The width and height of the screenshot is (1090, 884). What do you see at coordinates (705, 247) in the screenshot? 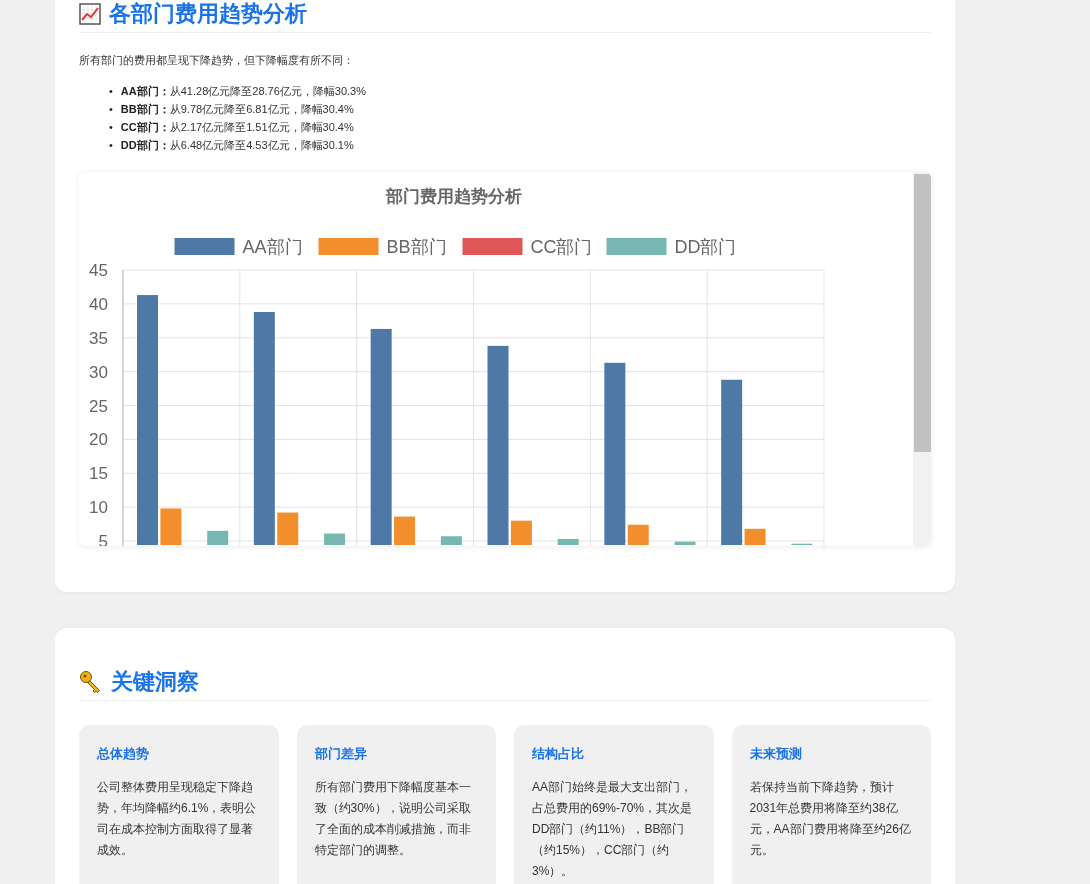
I see `legend-label: DD部门` at bounding box center [705, 247].